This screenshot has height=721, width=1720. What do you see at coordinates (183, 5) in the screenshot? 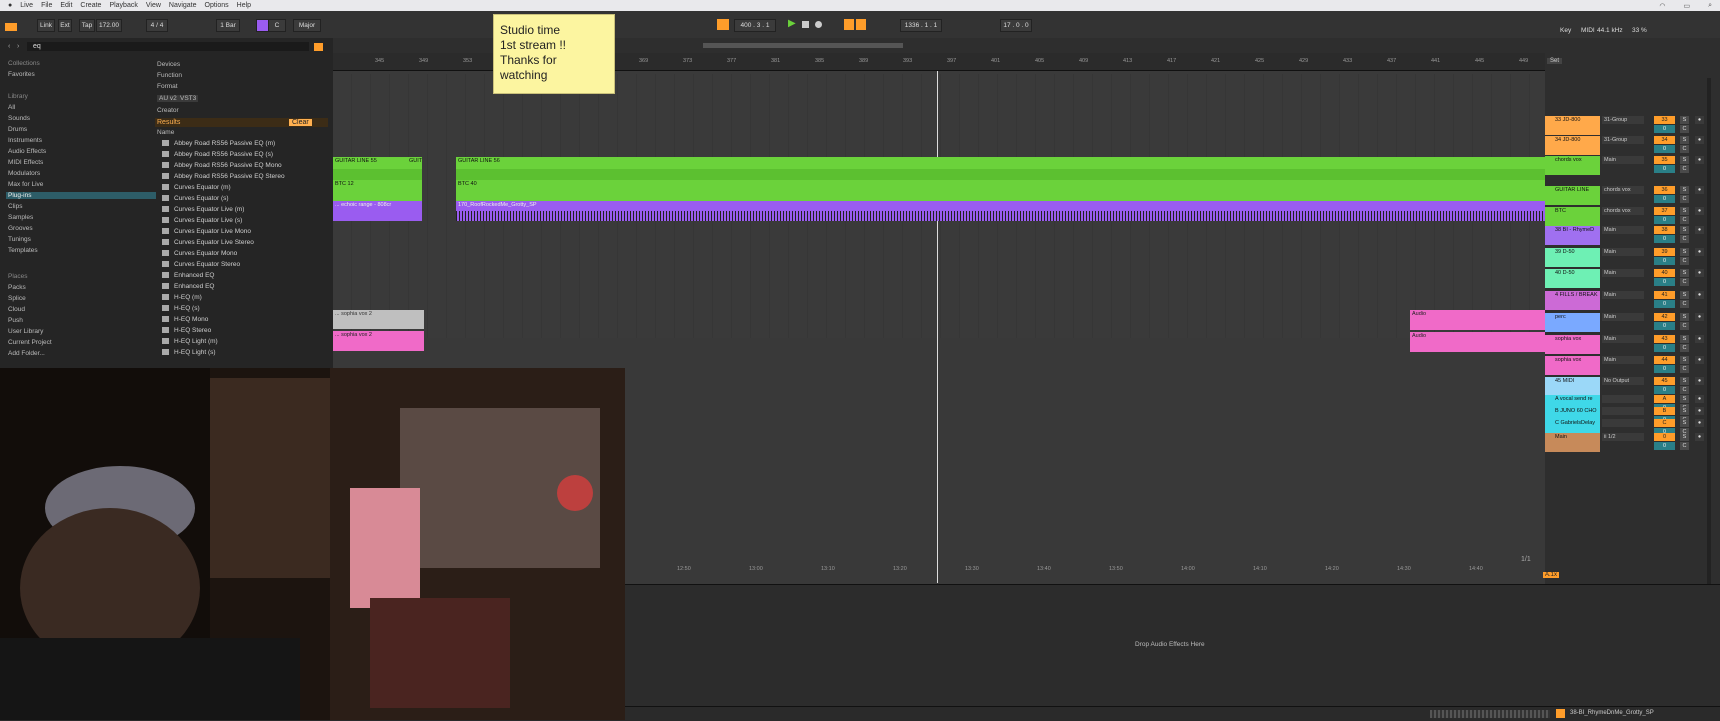
I see `menu-navigate: Navigate` at bounding box center [183, 5].